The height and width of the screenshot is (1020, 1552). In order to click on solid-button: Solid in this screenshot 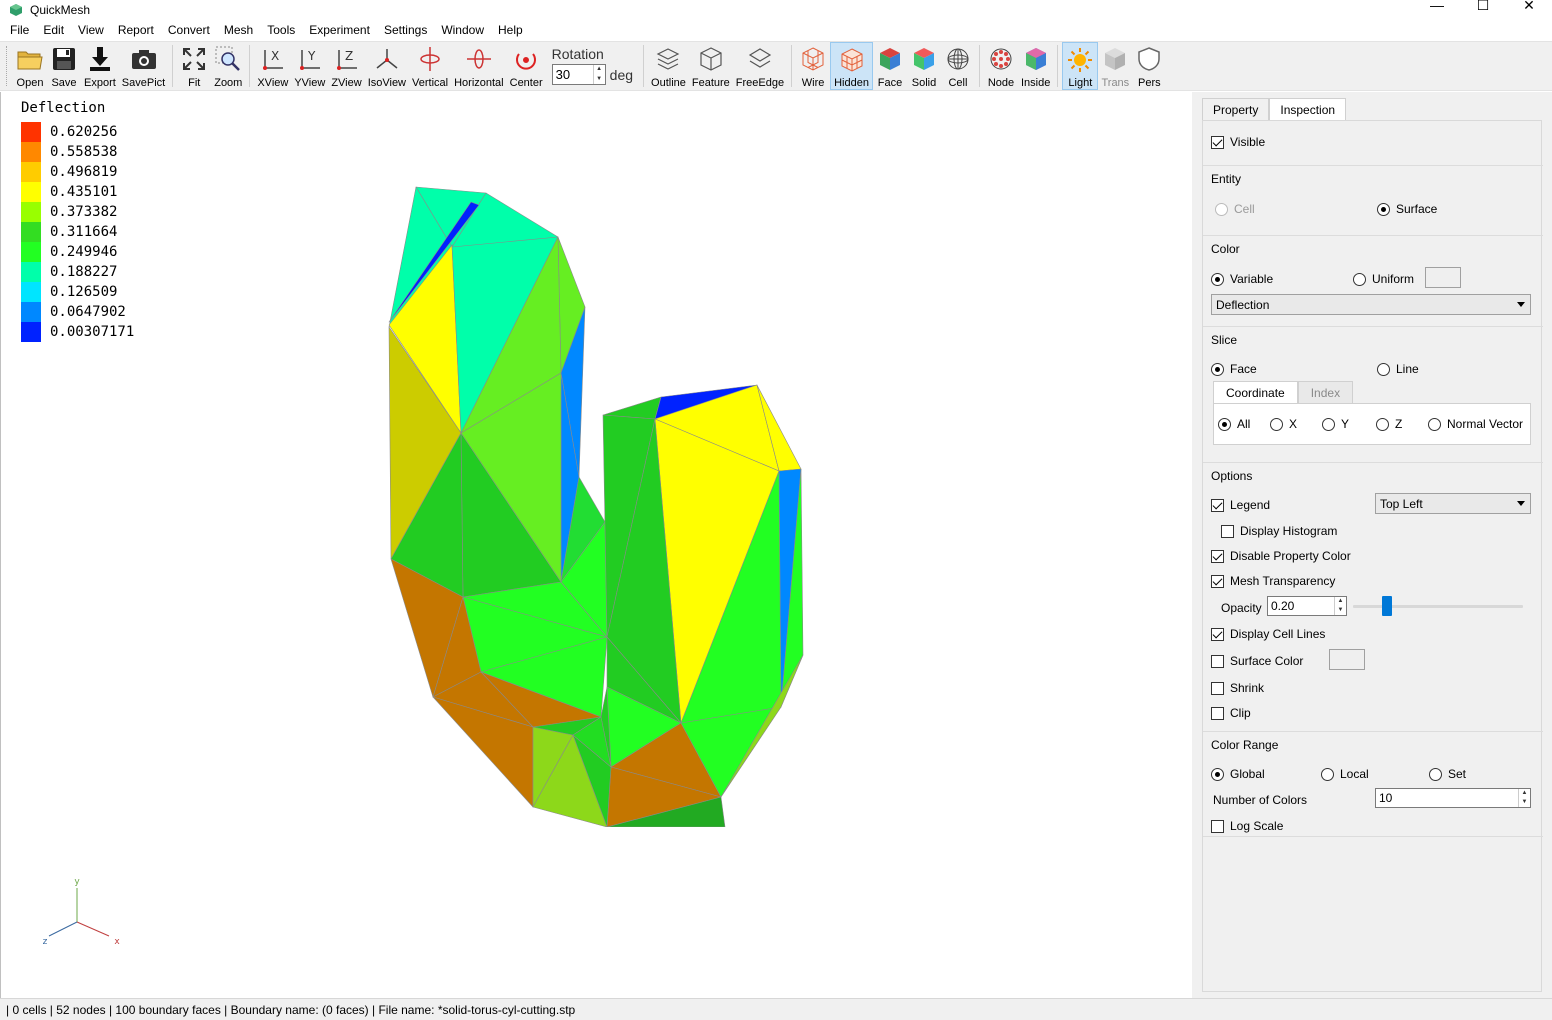, I will do `click(924, 66)`.